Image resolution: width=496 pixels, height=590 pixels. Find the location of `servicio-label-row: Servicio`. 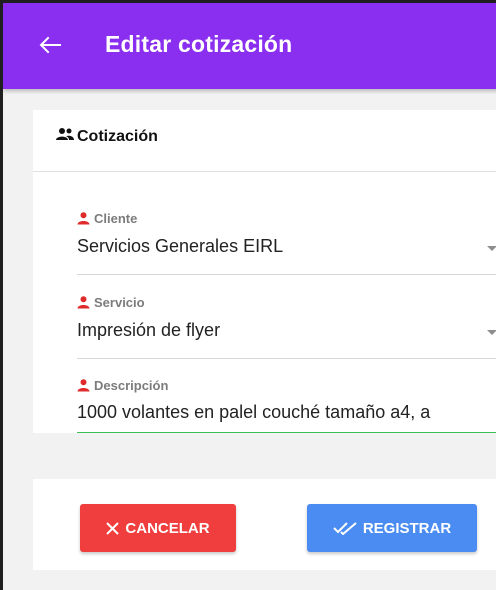

servicio-label-row: Servicio is located at coordinates (111, 302).